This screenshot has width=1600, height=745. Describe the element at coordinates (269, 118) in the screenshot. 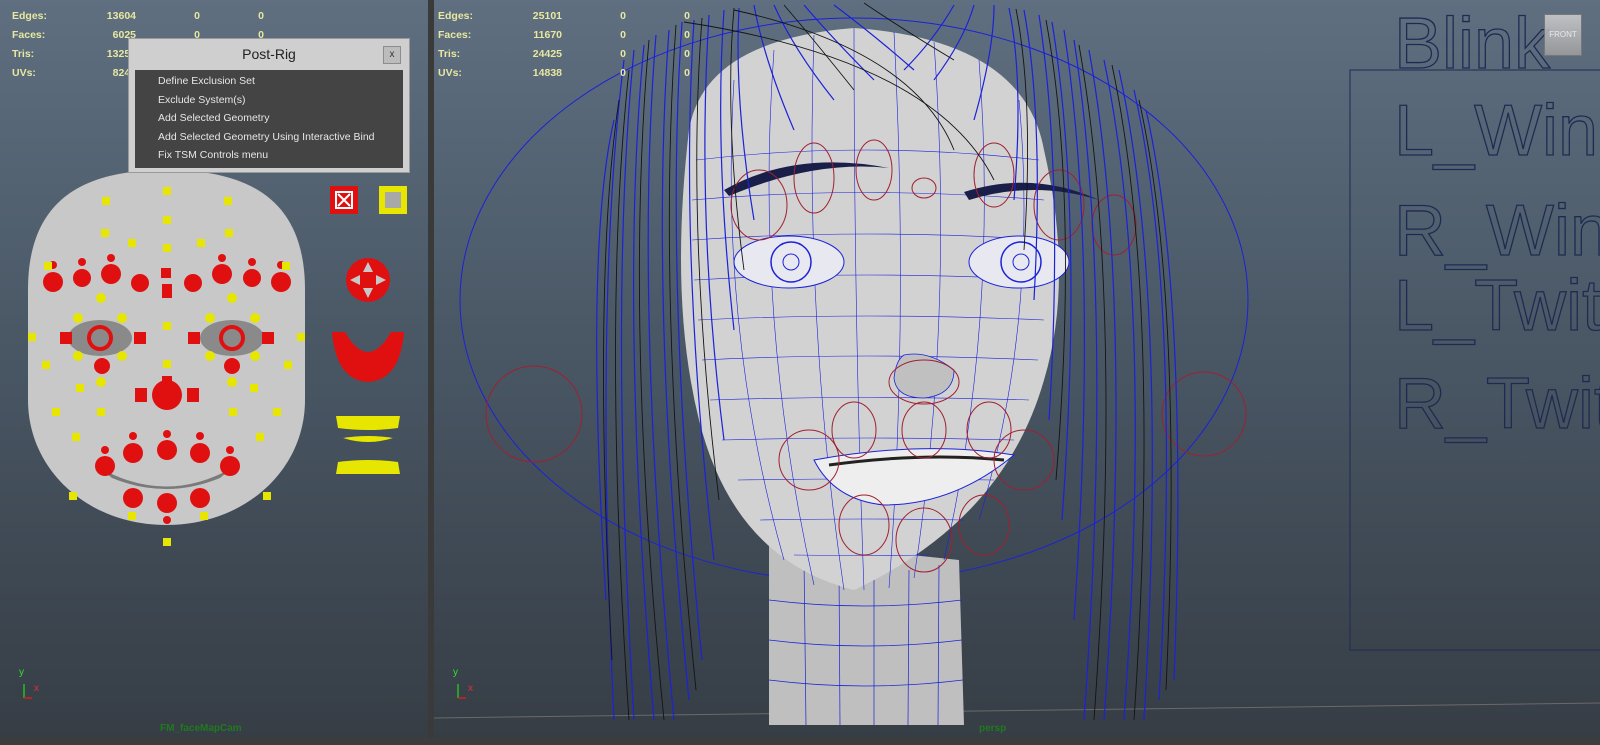

I see `menu-item-add-selected-geometry: Add Selected Geometry` at that location.